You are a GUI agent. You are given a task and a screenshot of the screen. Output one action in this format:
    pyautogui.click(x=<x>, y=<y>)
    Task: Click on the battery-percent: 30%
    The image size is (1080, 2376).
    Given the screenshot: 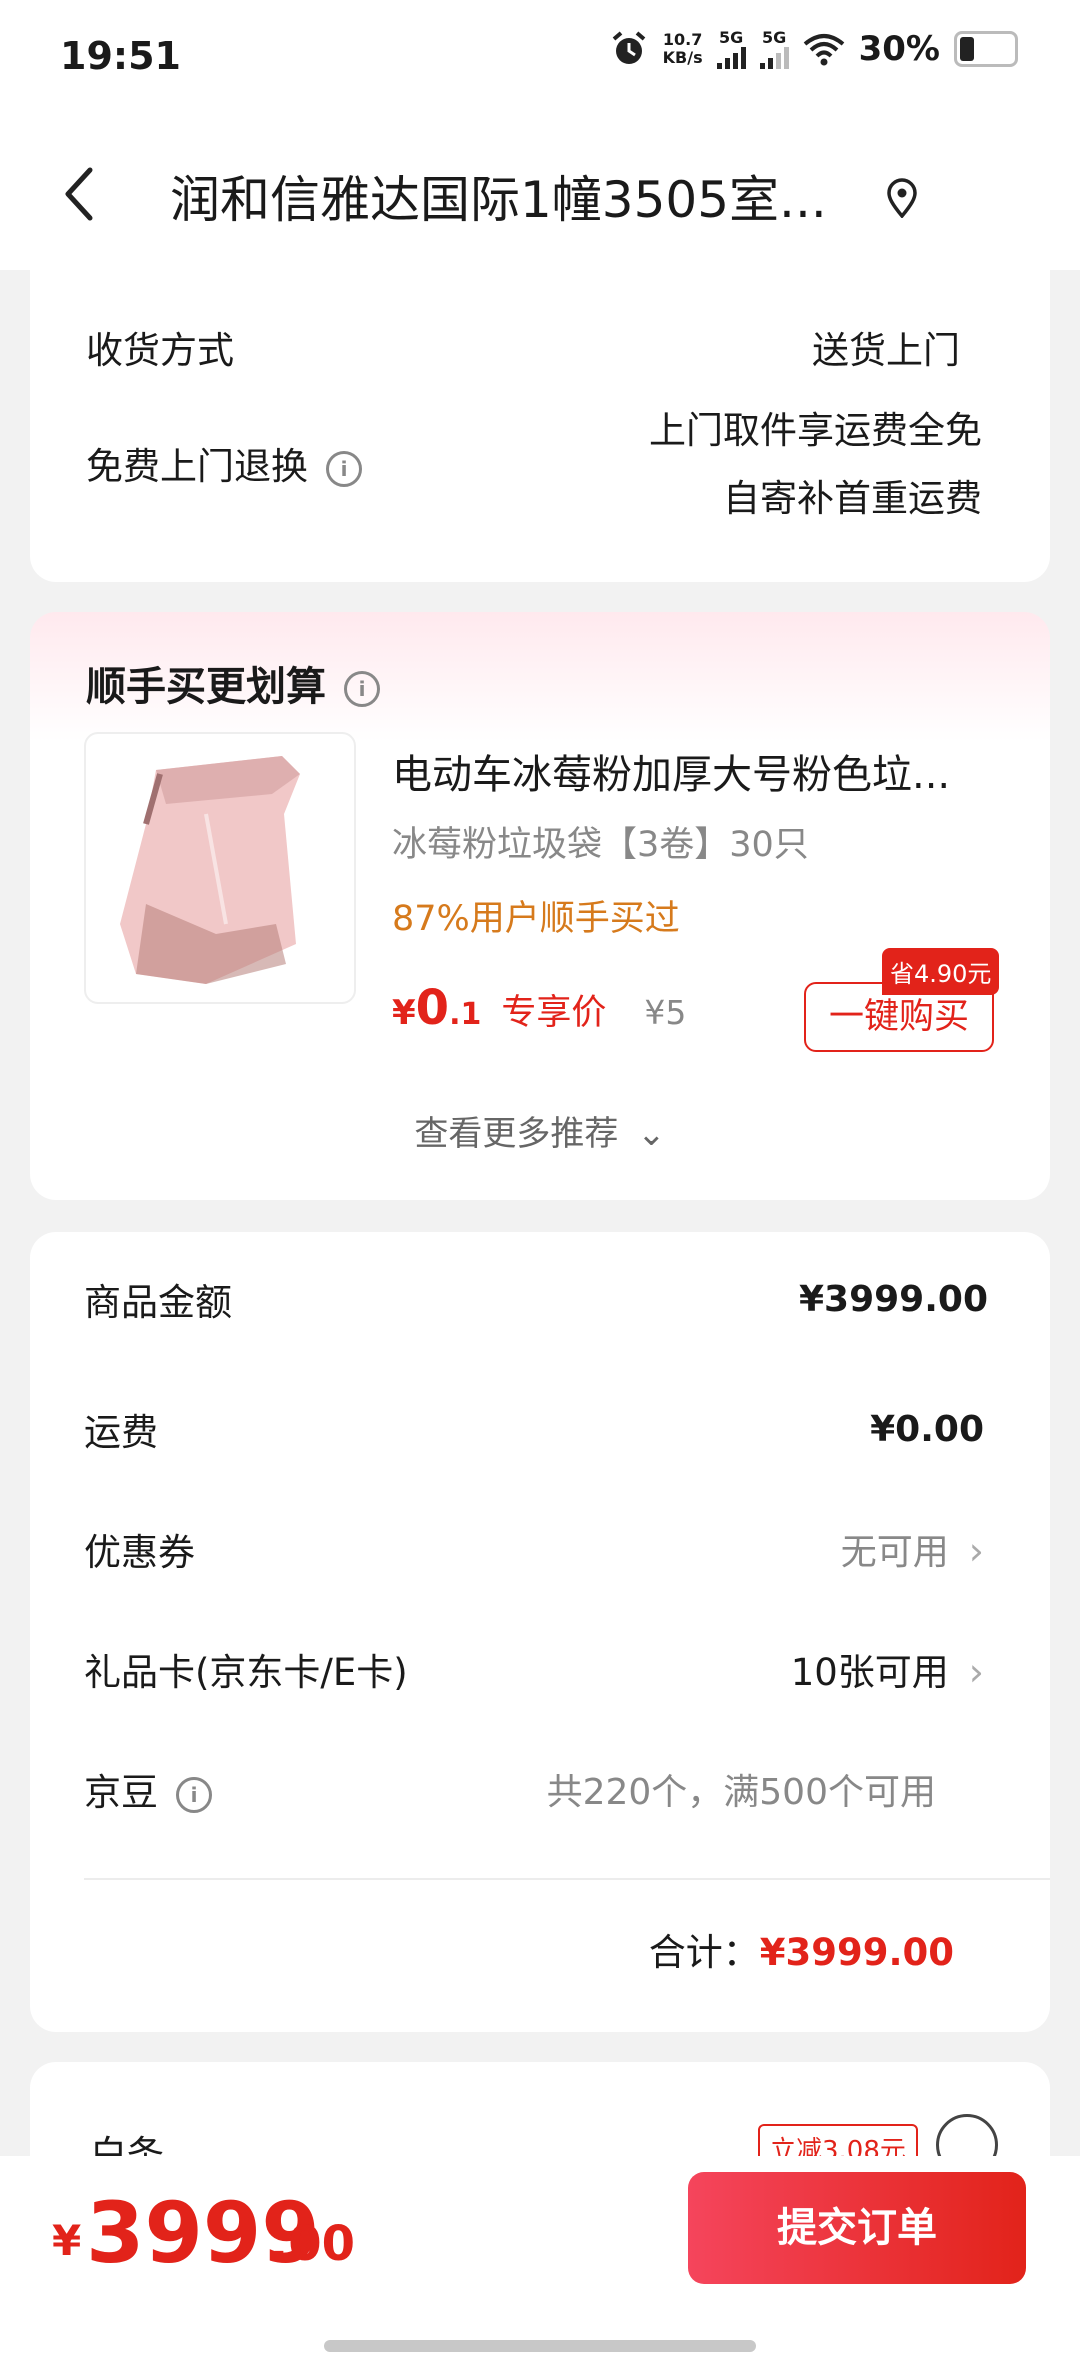 What is the action you would take?
    pyautogui.click(x=899, y=48)
    